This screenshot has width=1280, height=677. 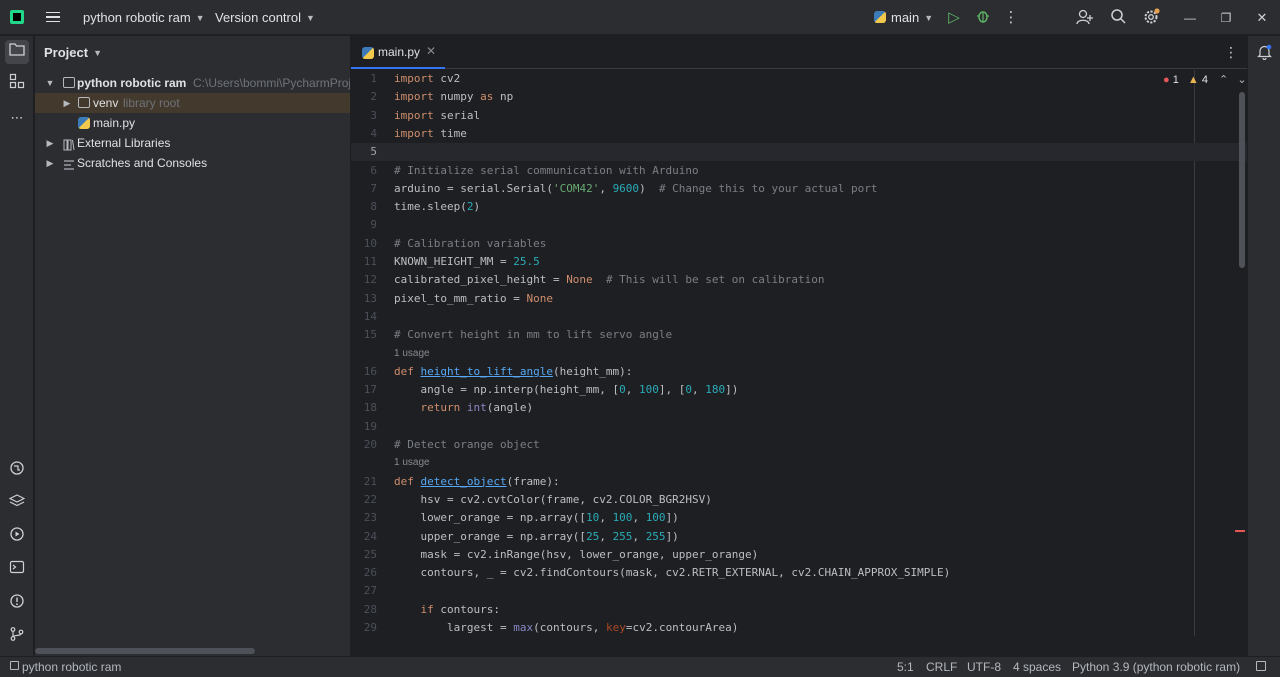 What do you see at coordinates (799, 97) in the screenshot?
I see `code-line: 2 import numpy as np` at bounding box center [799, 97].